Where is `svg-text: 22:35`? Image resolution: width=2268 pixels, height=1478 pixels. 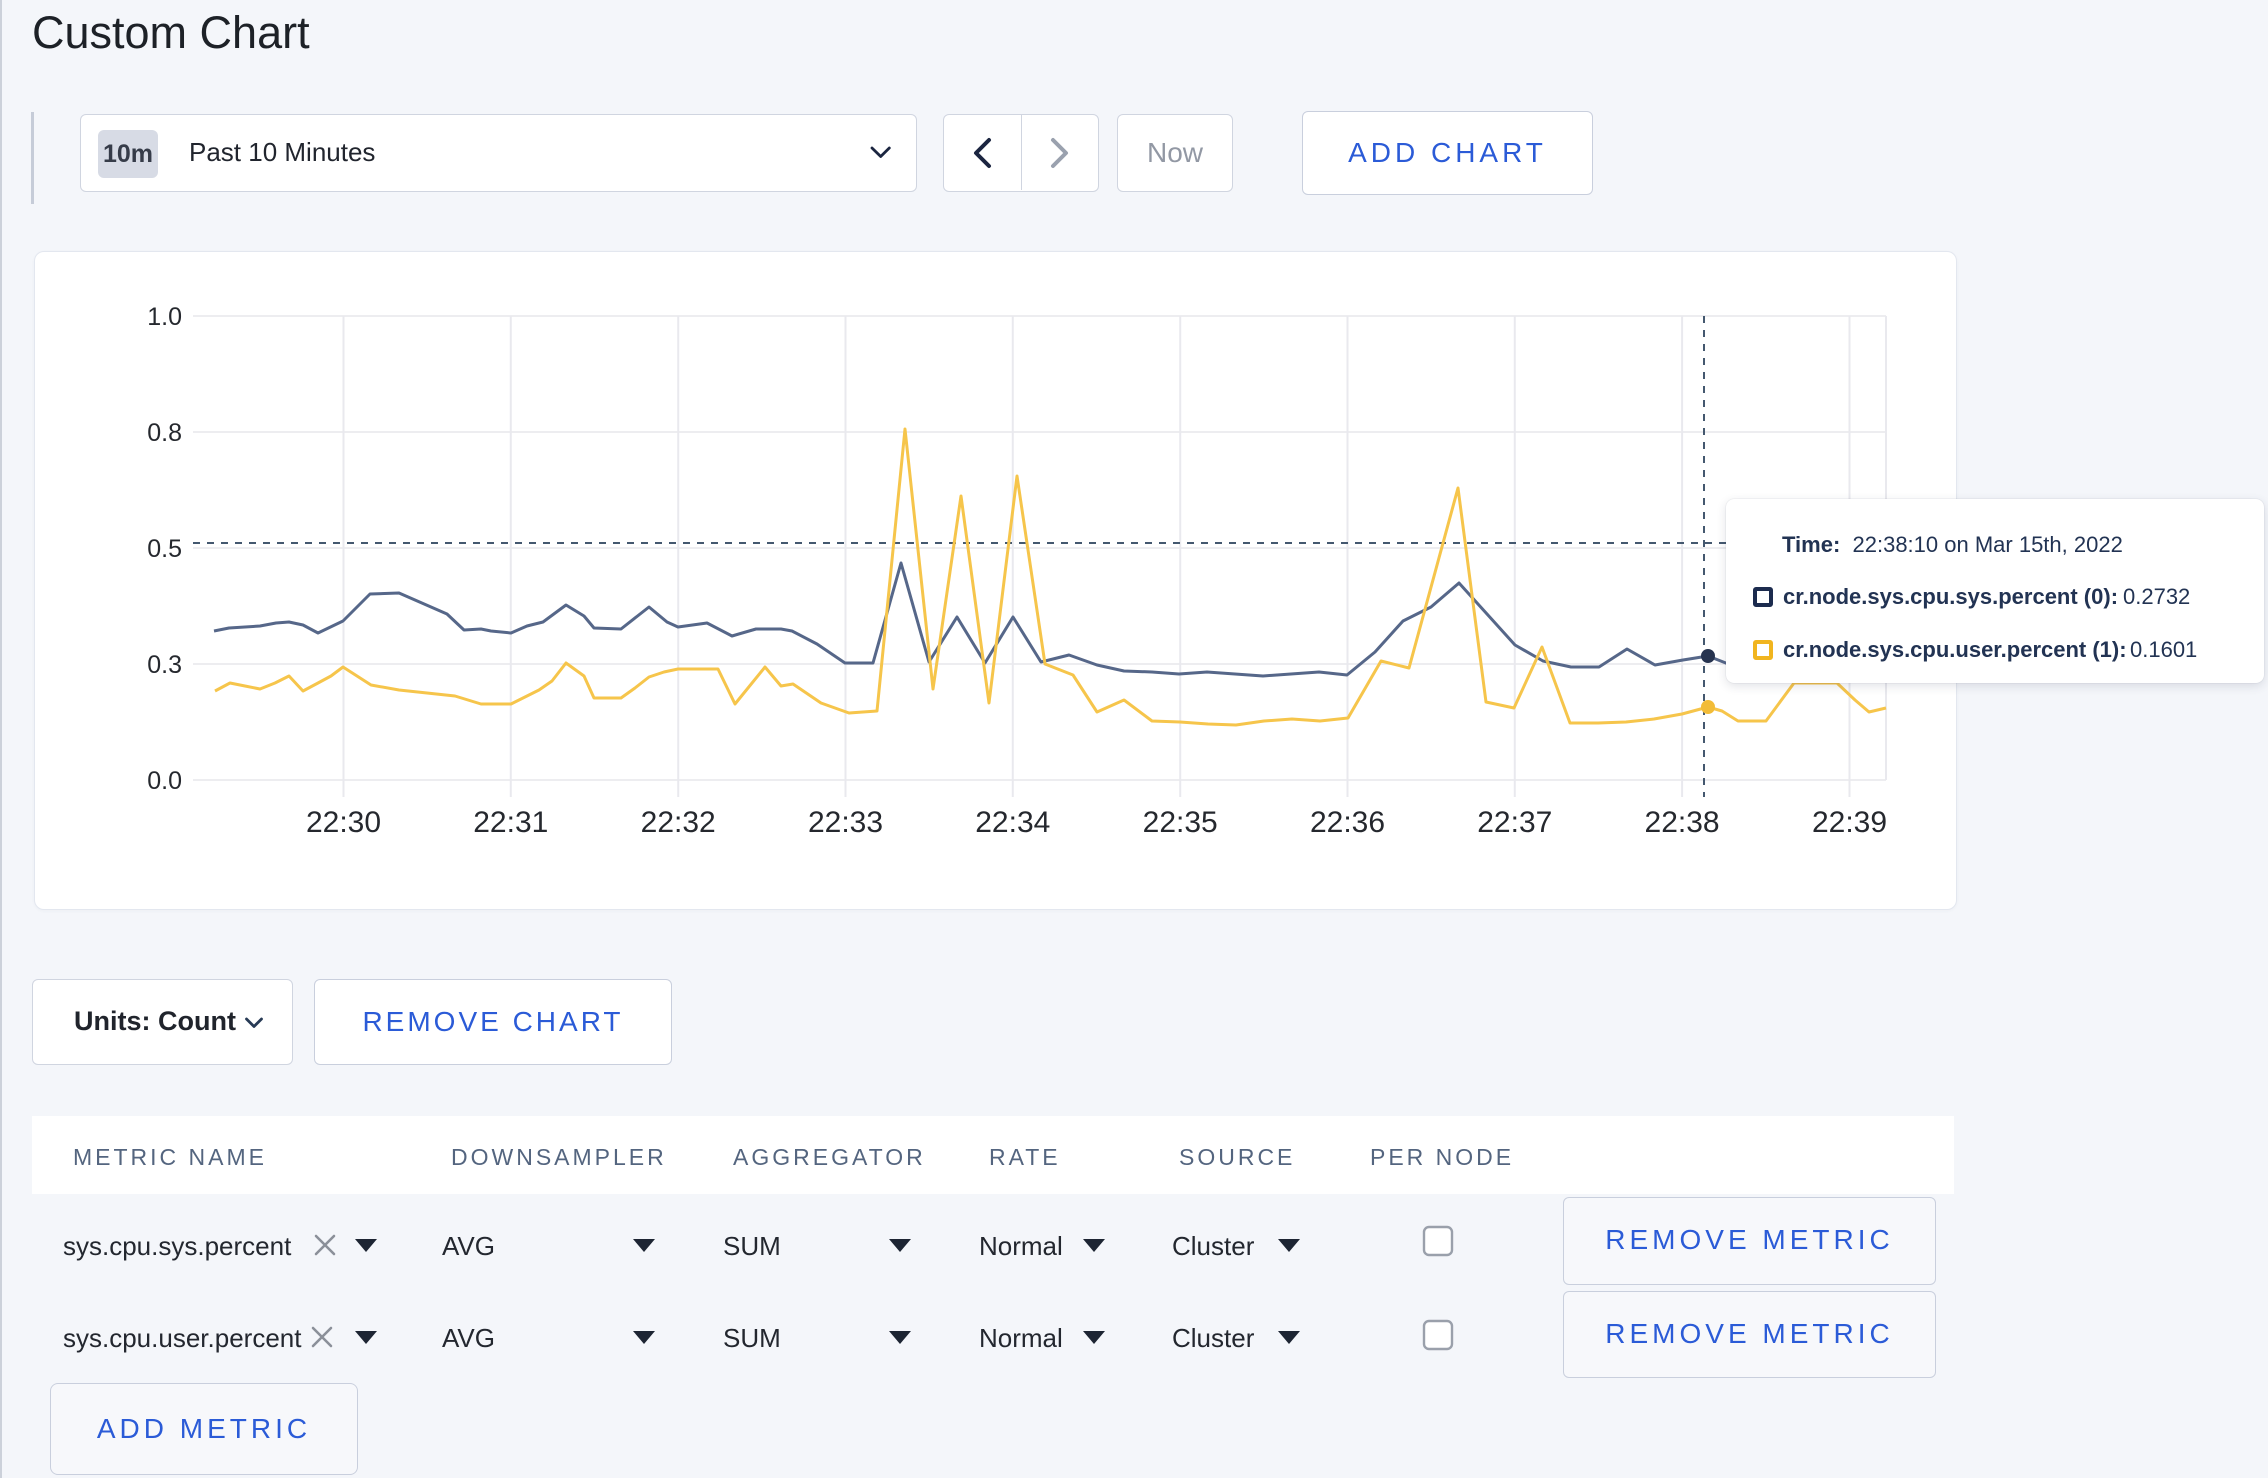
svg-text: 22:35 is located at coordinates (1180, 822).